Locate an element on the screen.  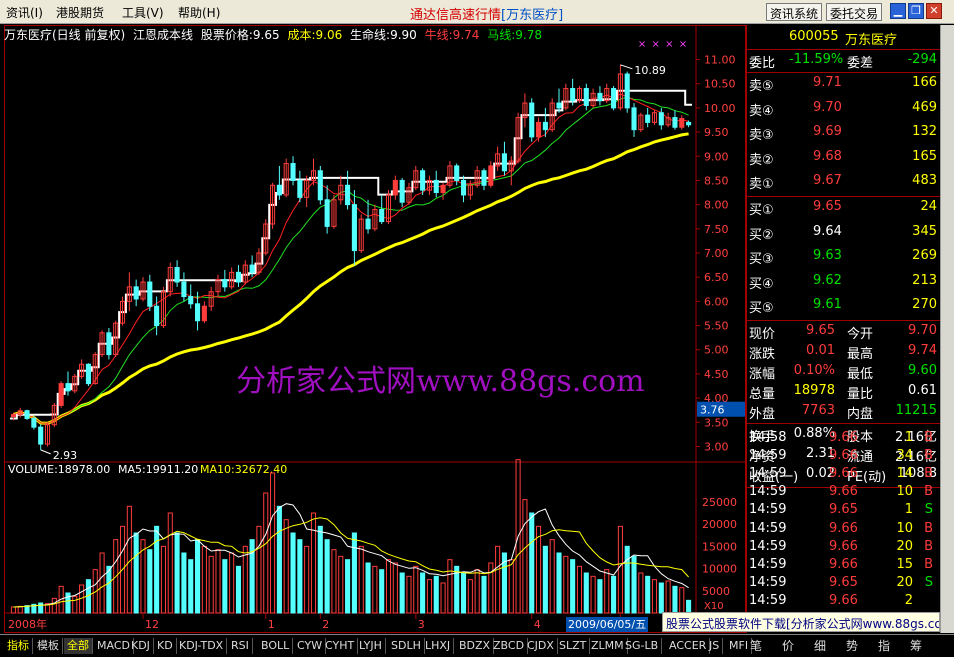
stat-row: 涨跌 0.01 最高 9.74 is located at coordinates (844, 352).